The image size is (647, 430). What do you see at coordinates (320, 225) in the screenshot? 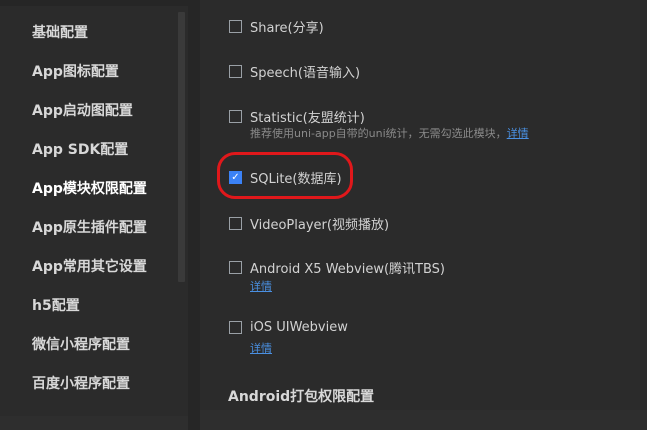
I see `videoplayer-label: VideoPlayer(视频播放)` at bounding box center [320, 225].